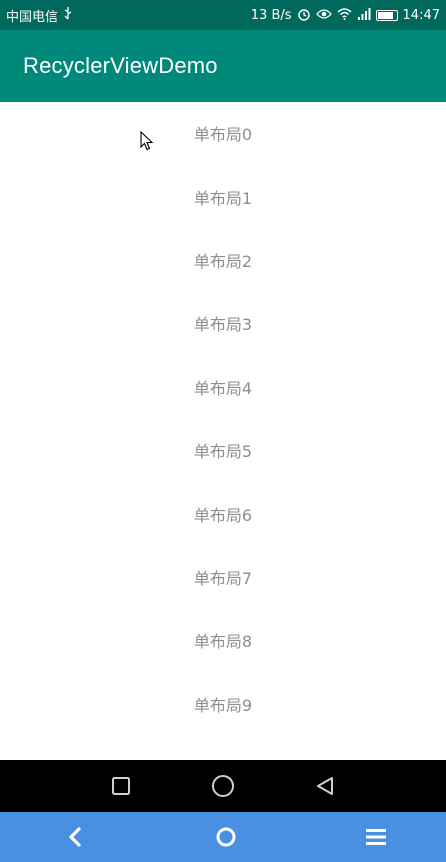 This screenshot has height=862, width=446. What do you see at coordinates (223, 386) in the screenshot?
I see `list-item: 单布局4` at bounding box center [223, 386].